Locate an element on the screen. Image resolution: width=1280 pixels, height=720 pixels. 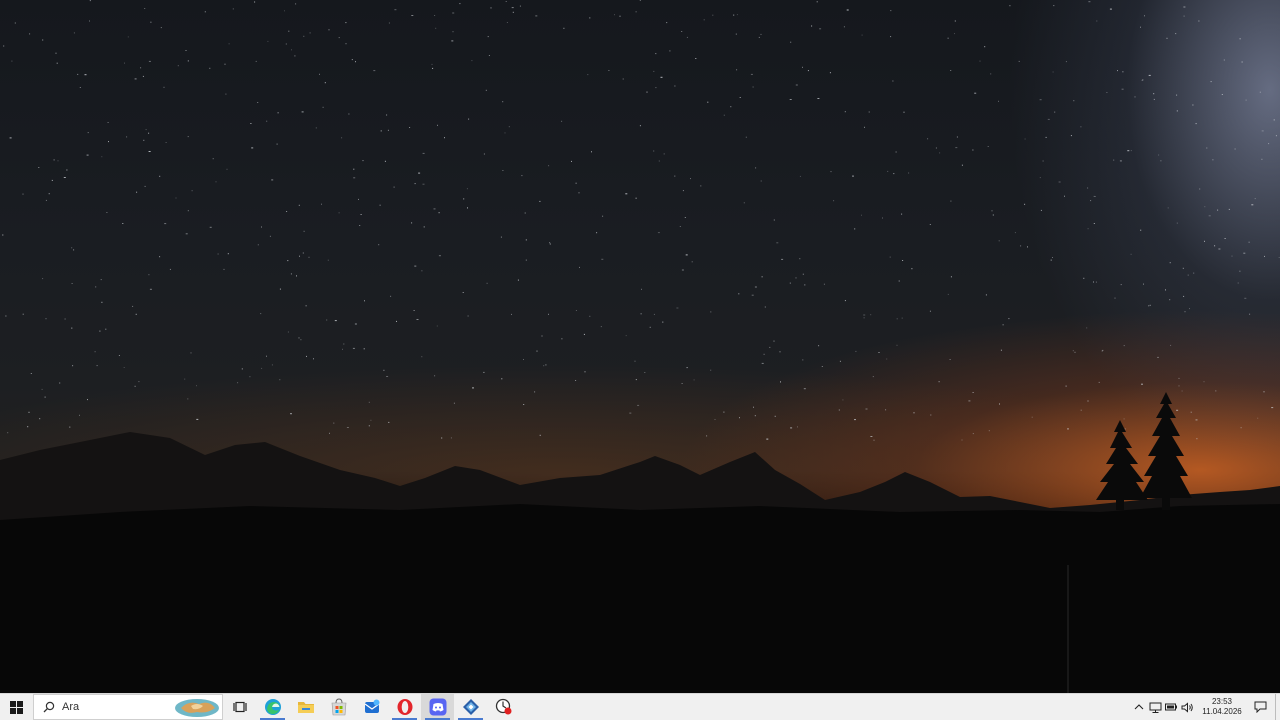
show-hidden-icons-button is located at coordinates (1139, 707).